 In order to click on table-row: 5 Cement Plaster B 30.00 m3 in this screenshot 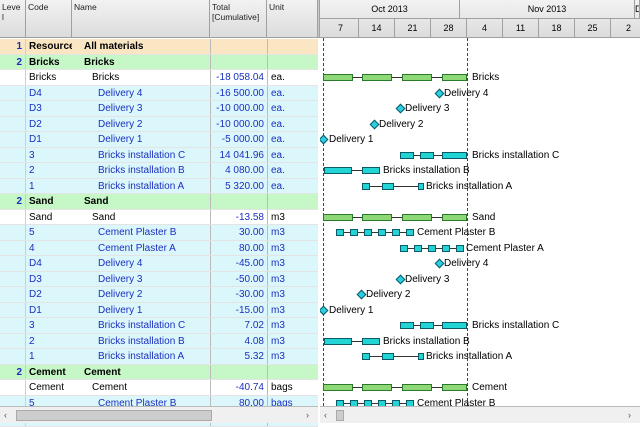, I will do `click(159, 233)`.